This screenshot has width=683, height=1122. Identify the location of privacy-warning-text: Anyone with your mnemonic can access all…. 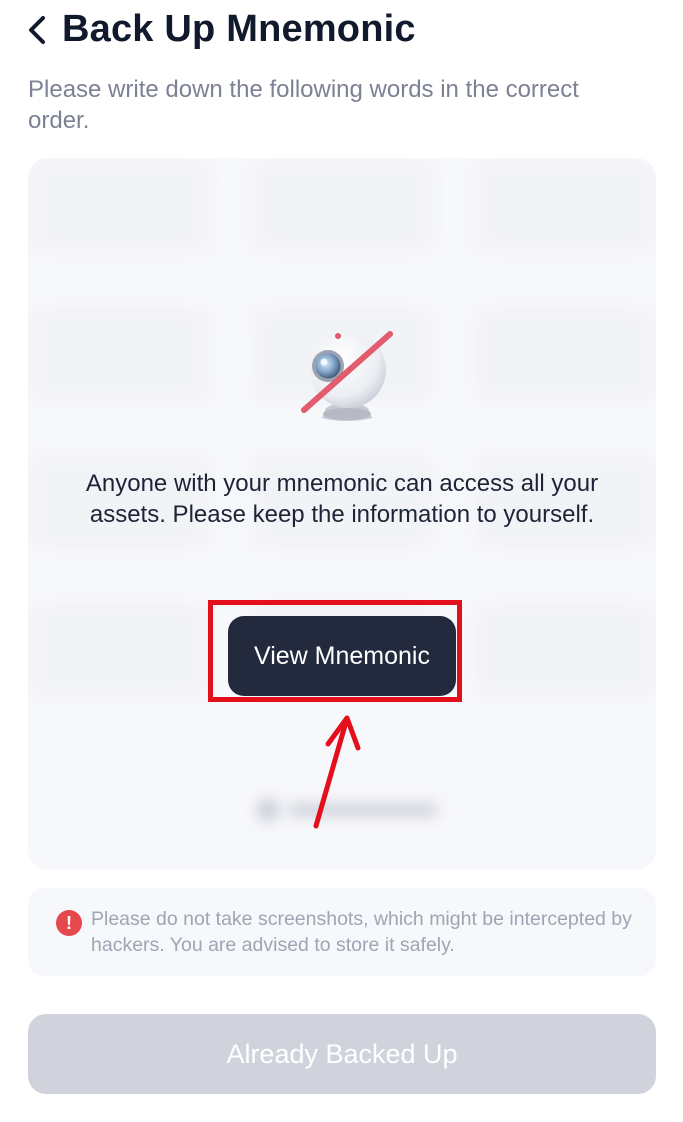
(342, 499).